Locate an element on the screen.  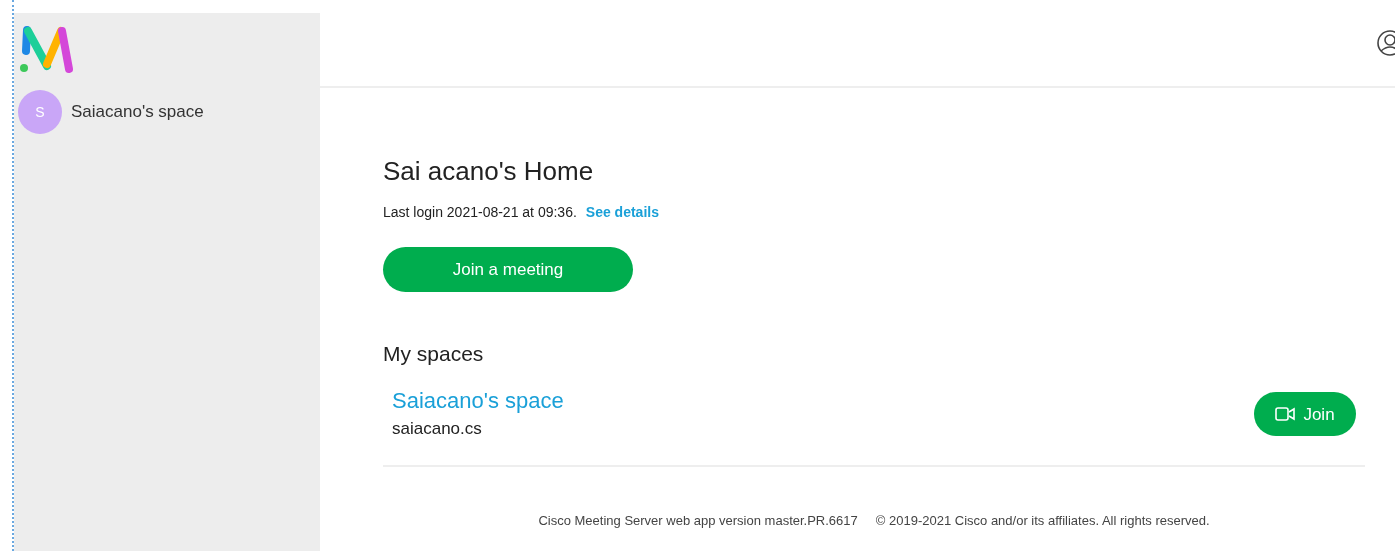
video-camera-icon is located at coordinates (1285, 414).